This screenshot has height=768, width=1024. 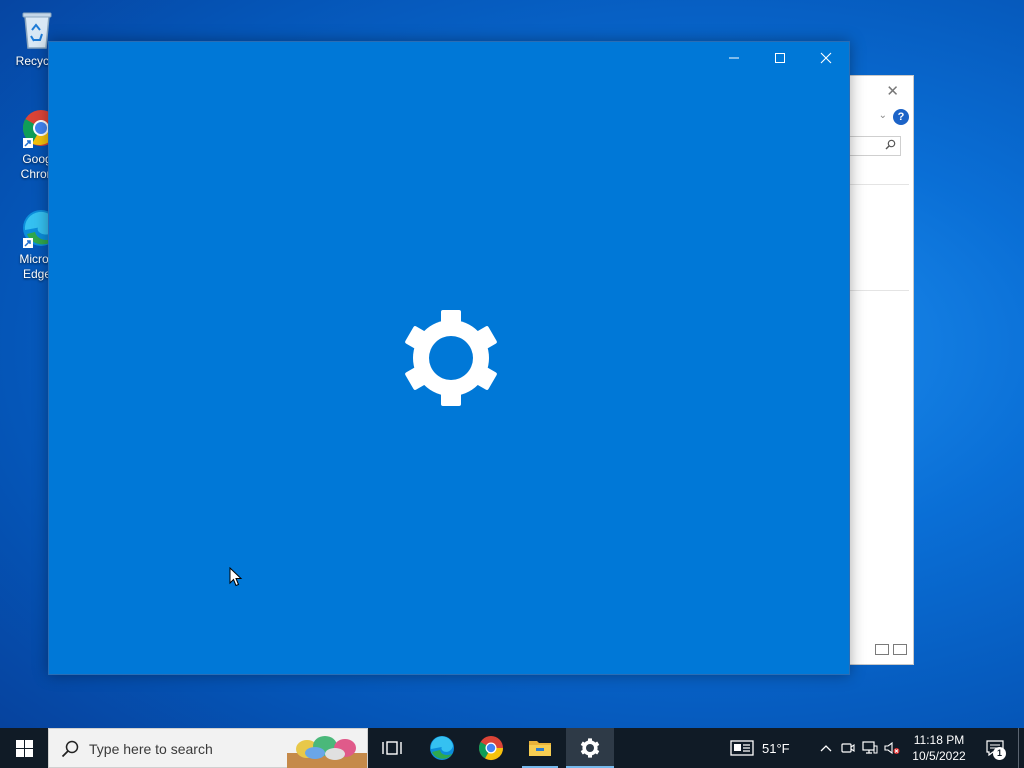 I want to click on notification-count-badge: 1, so click(x=999, y=753).